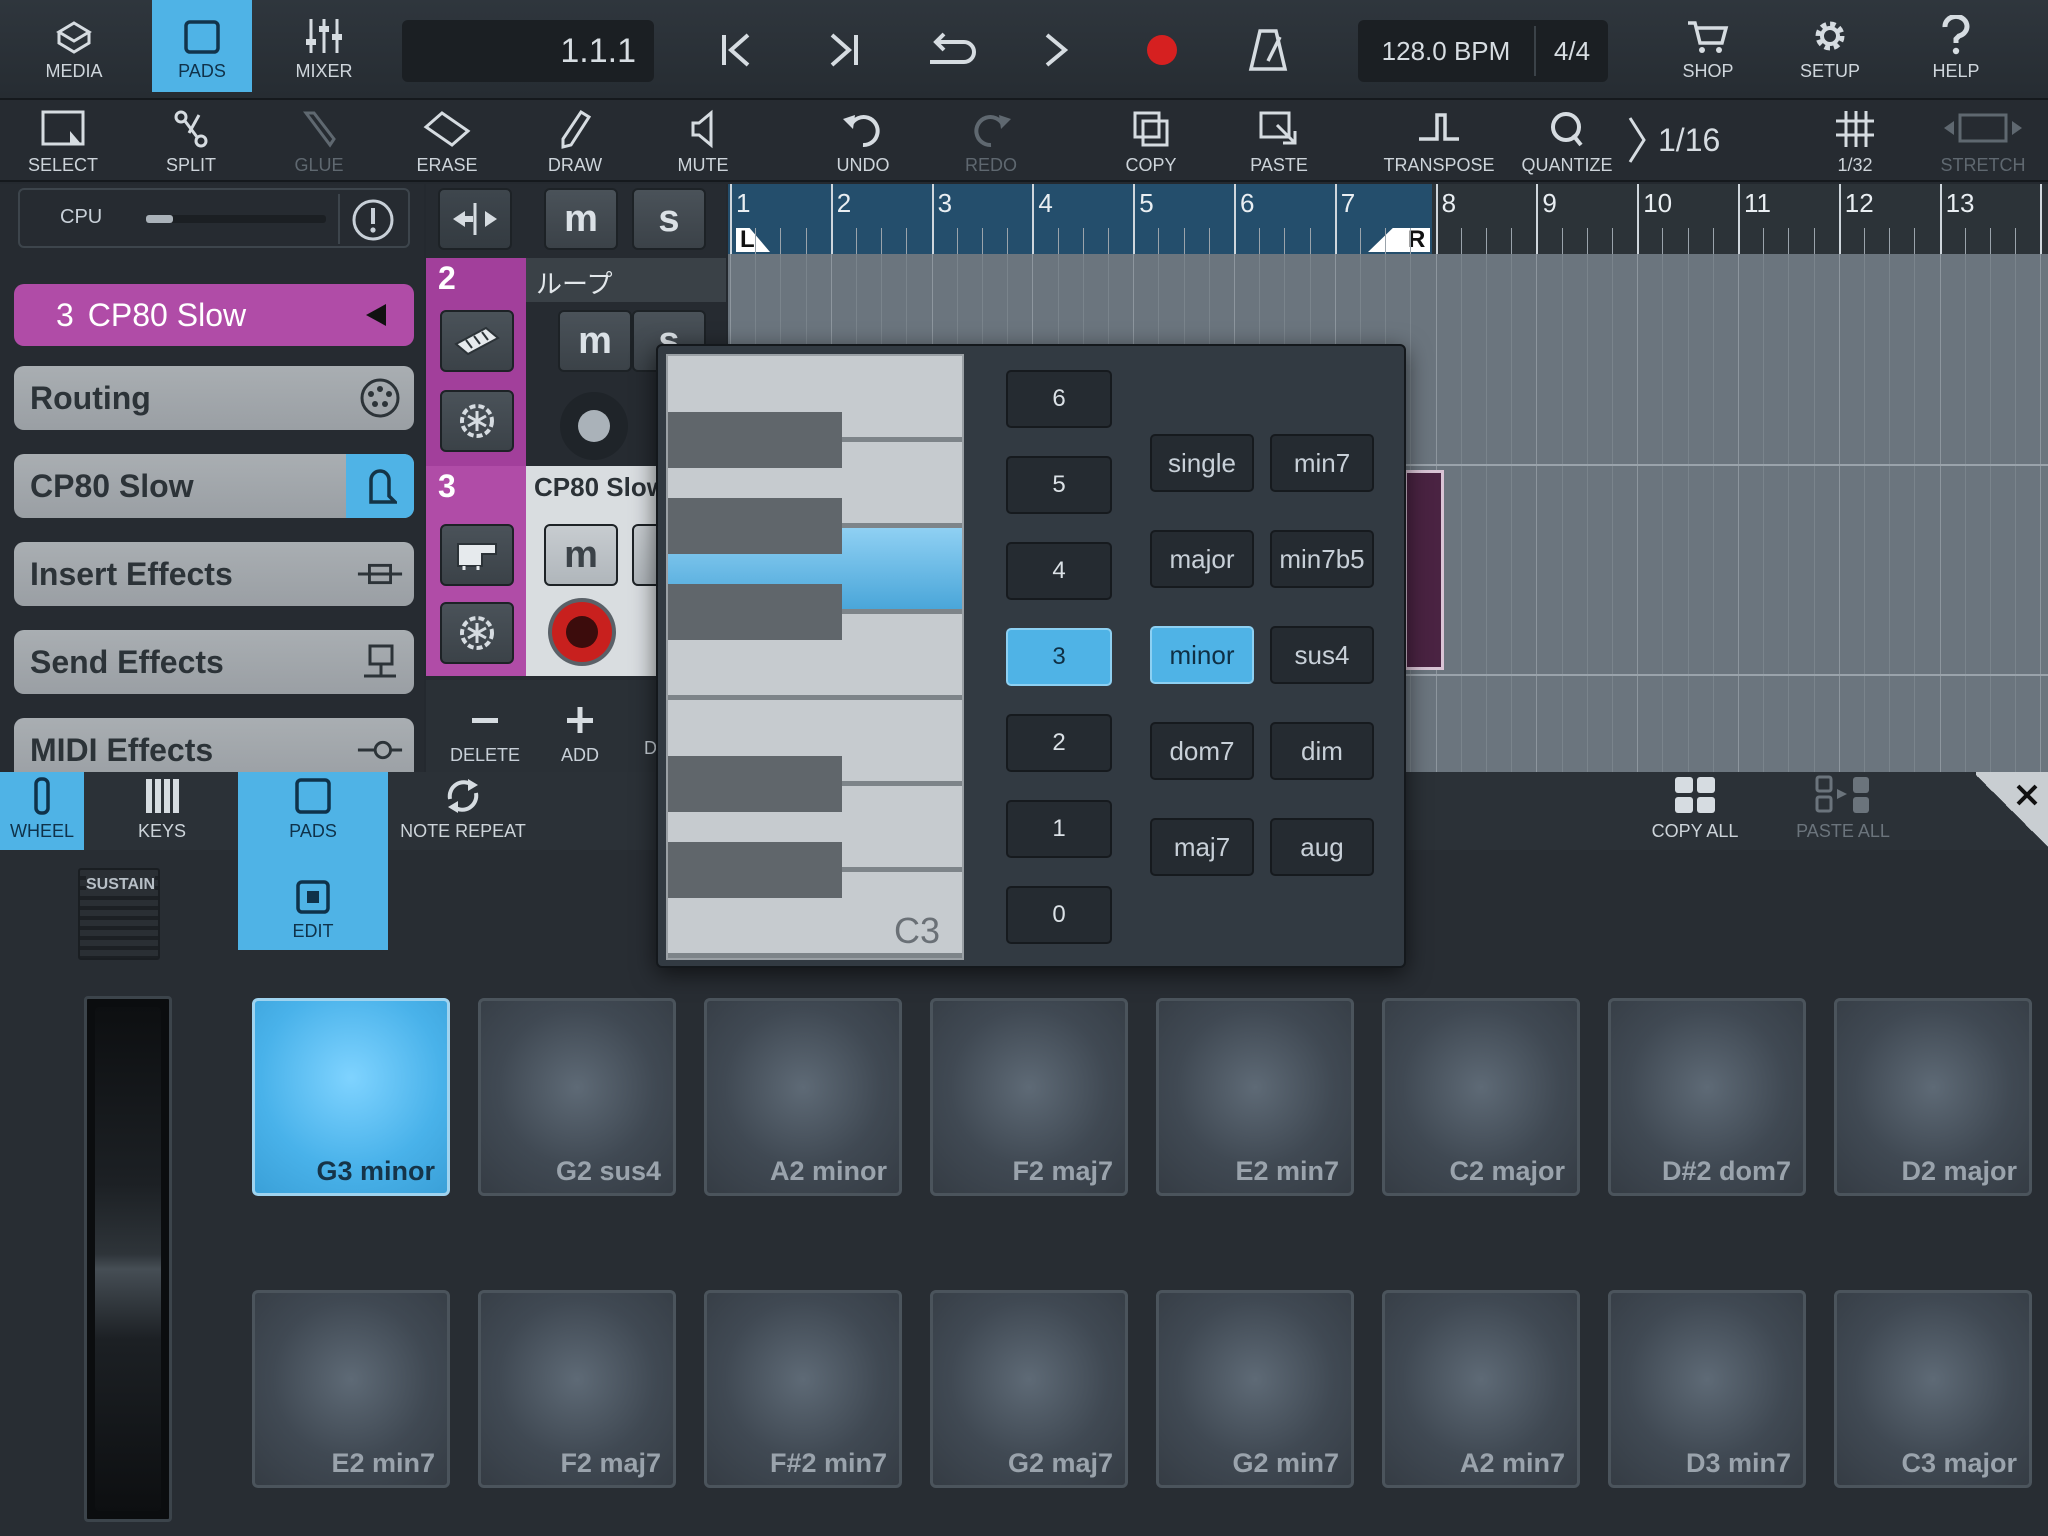 This screenshot has height=1536, width=2048. Describe the element at coordinates (1059, 915) in the screenshot. I see `octave-button: 0` at that location.